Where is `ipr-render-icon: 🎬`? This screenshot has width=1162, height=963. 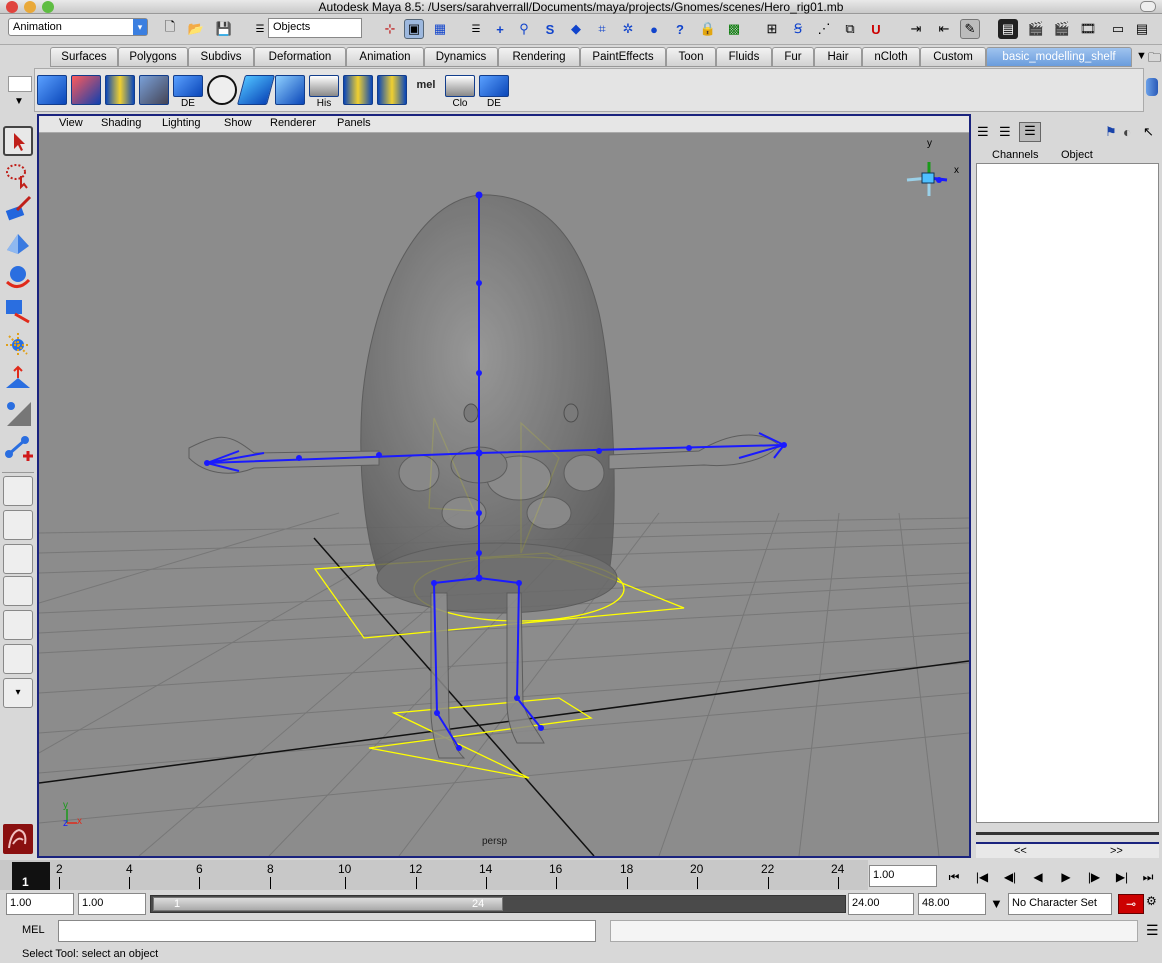 ipr-render-icon: 🎬 is located at coordinates (1062, 29).